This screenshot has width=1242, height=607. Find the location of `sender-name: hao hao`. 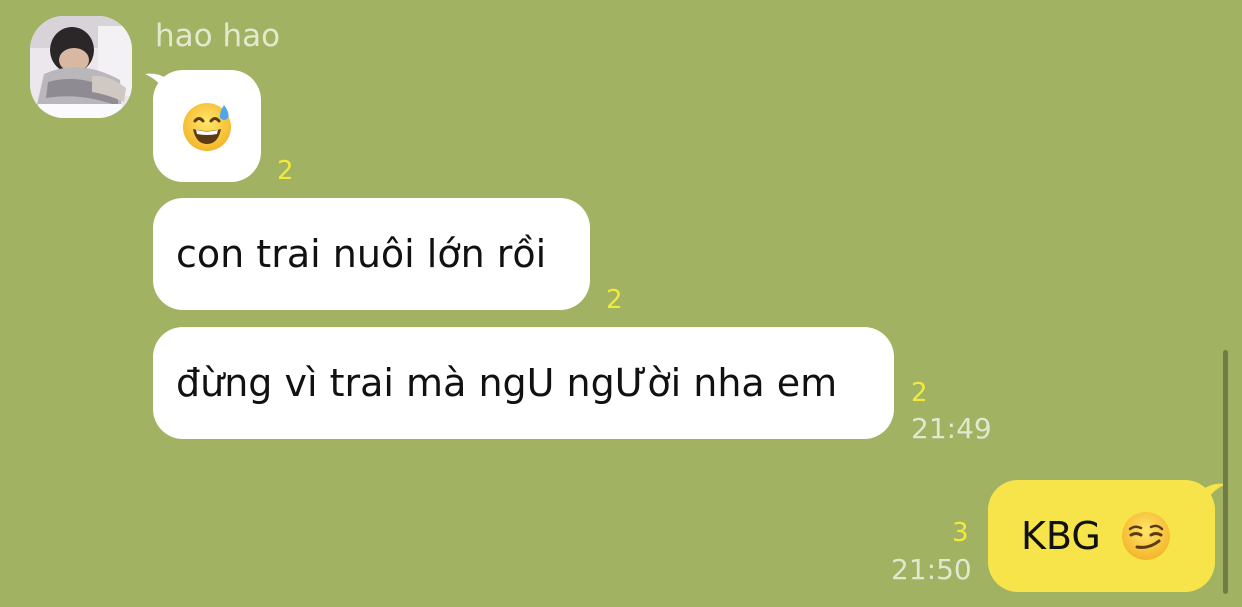

sender-name: hao hao is located at coordinates (218, 36).